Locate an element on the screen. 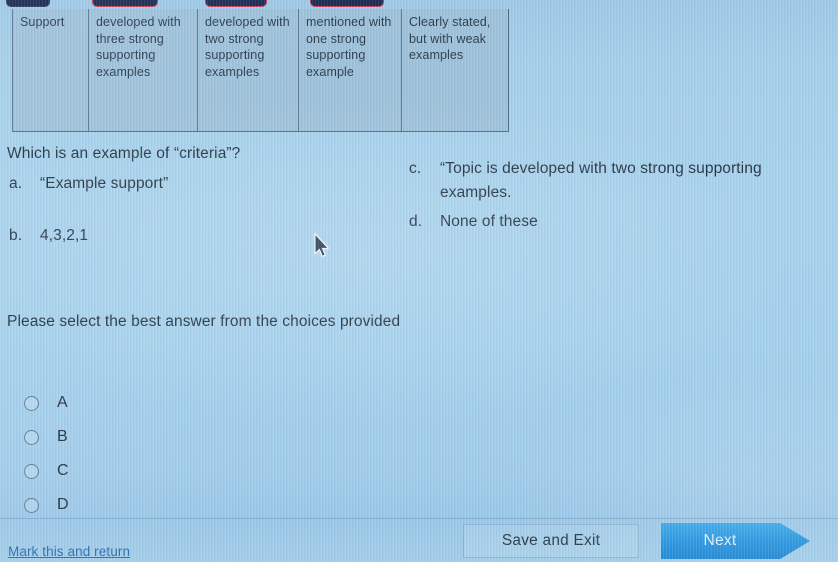  answer-option-label: A is located at coordinates (62, 402).